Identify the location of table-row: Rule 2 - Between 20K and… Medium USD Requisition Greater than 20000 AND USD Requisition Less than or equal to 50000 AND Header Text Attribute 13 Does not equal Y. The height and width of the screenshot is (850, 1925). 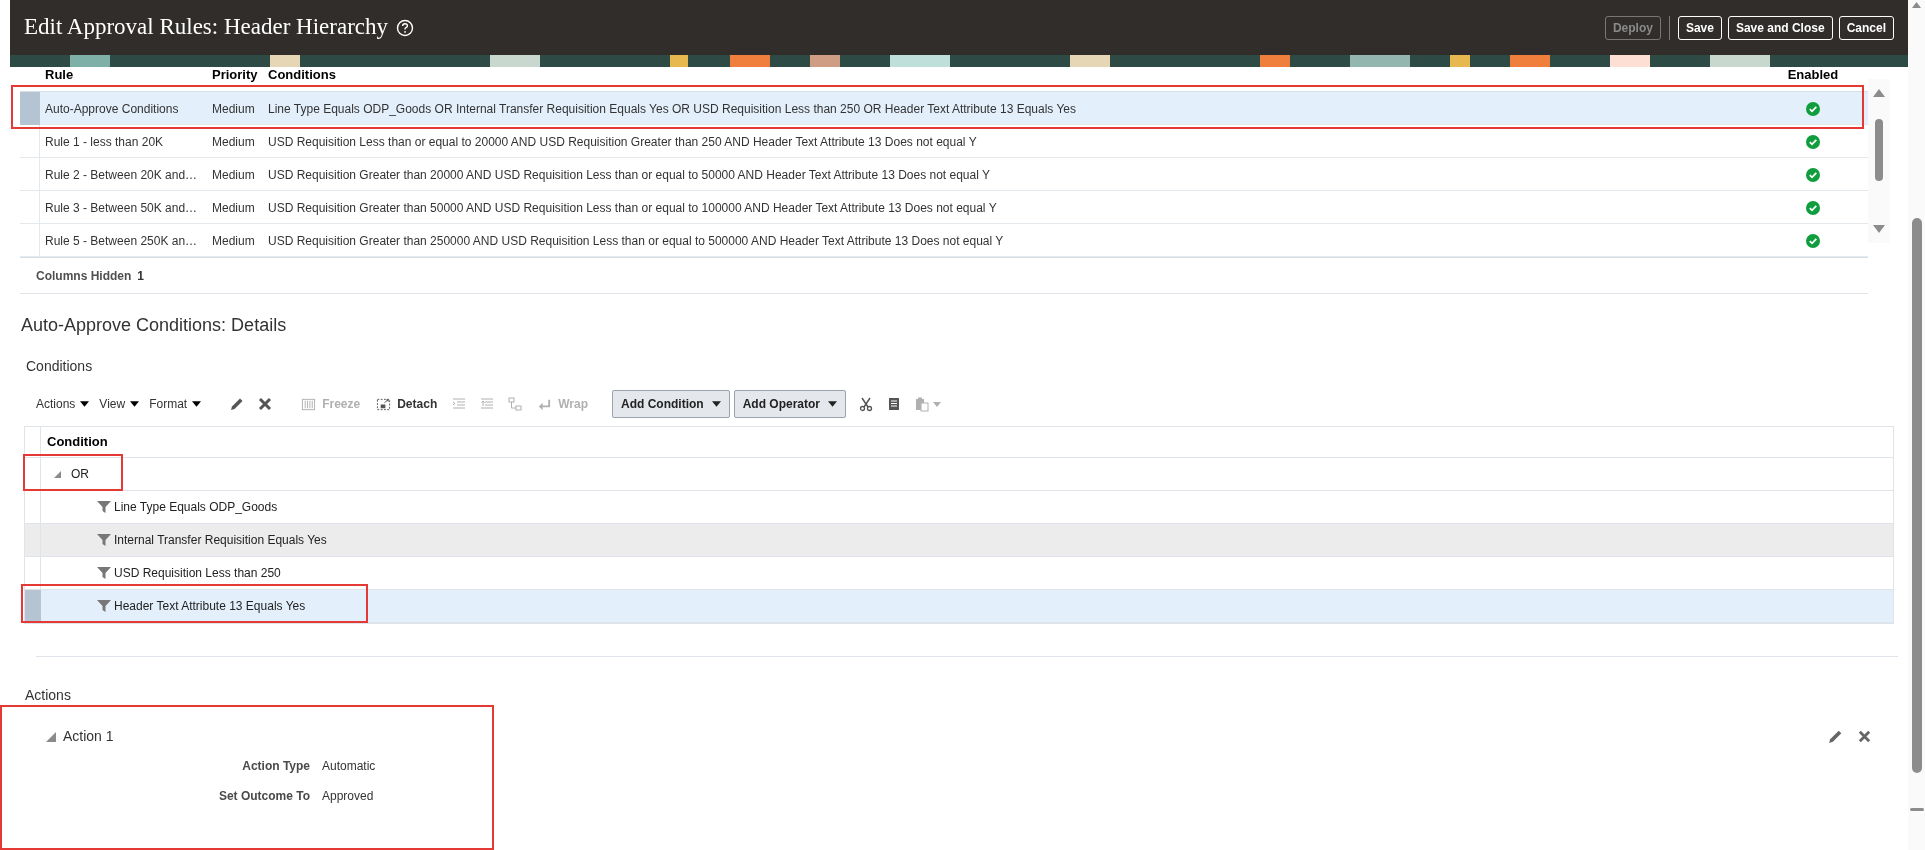
(944, 174).